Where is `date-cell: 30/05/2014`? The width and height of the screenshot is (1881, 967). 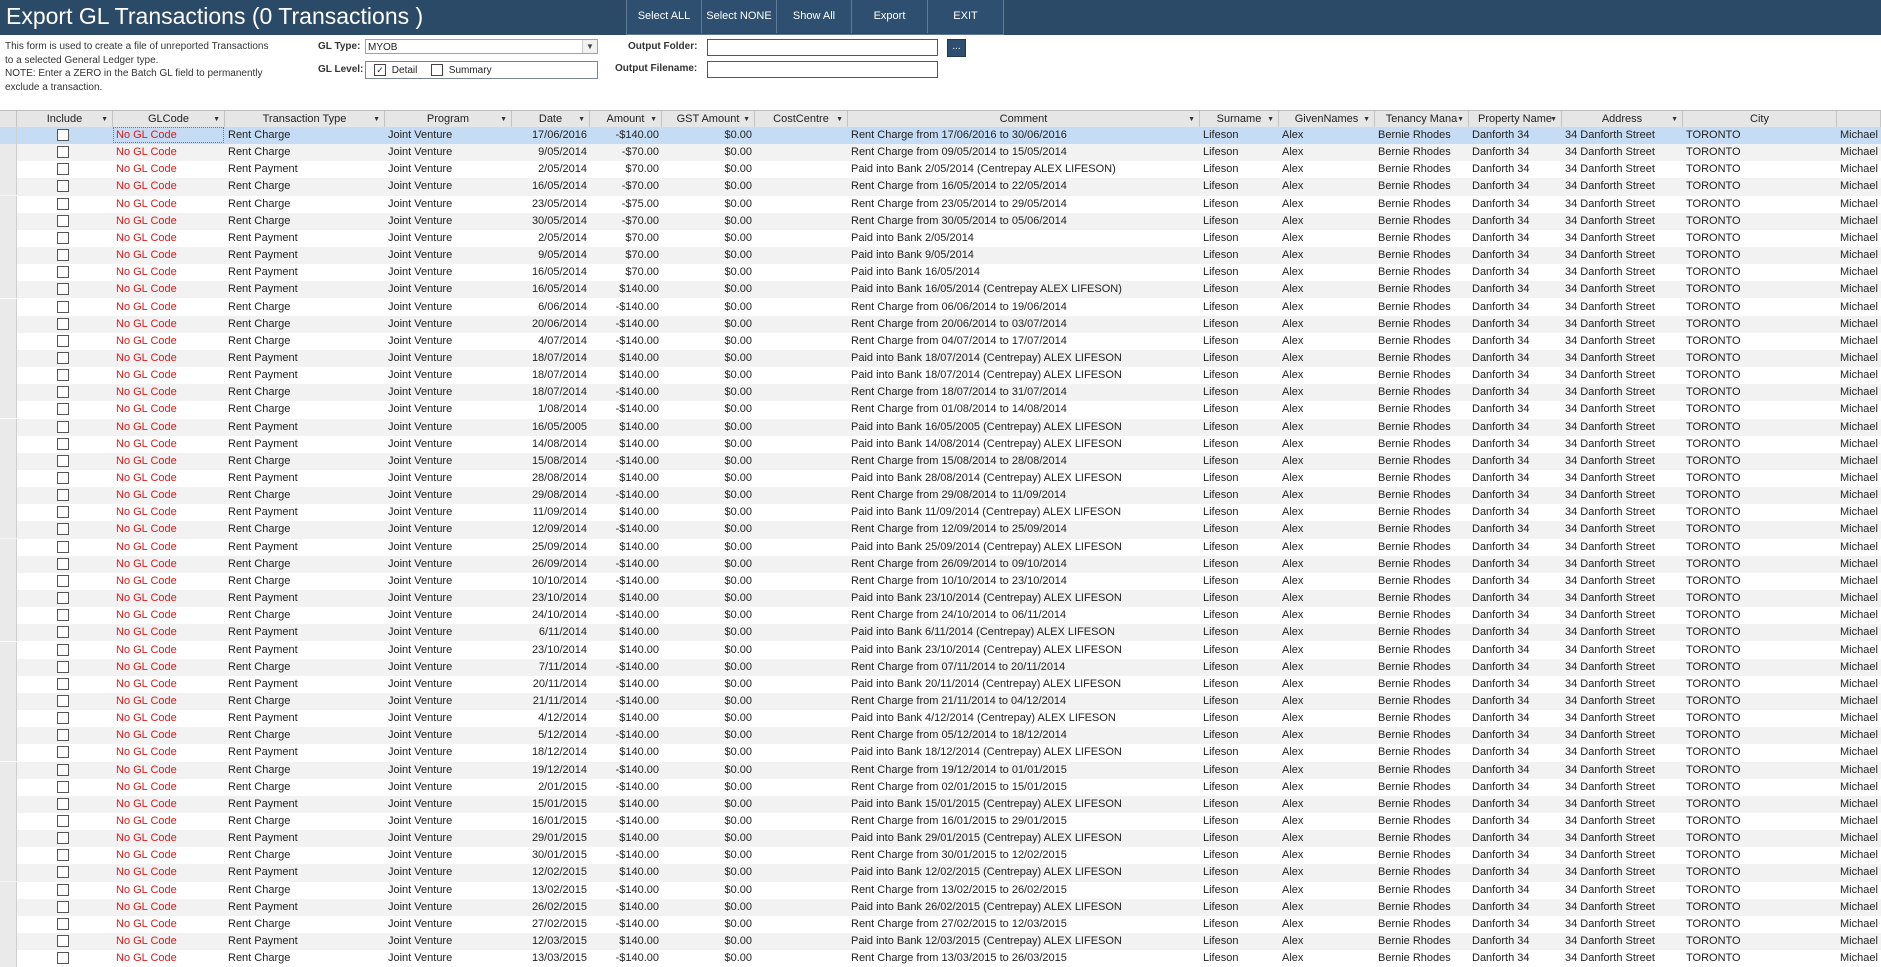
date-cell: 30/05/2014 is located at coordinates (551, 221).